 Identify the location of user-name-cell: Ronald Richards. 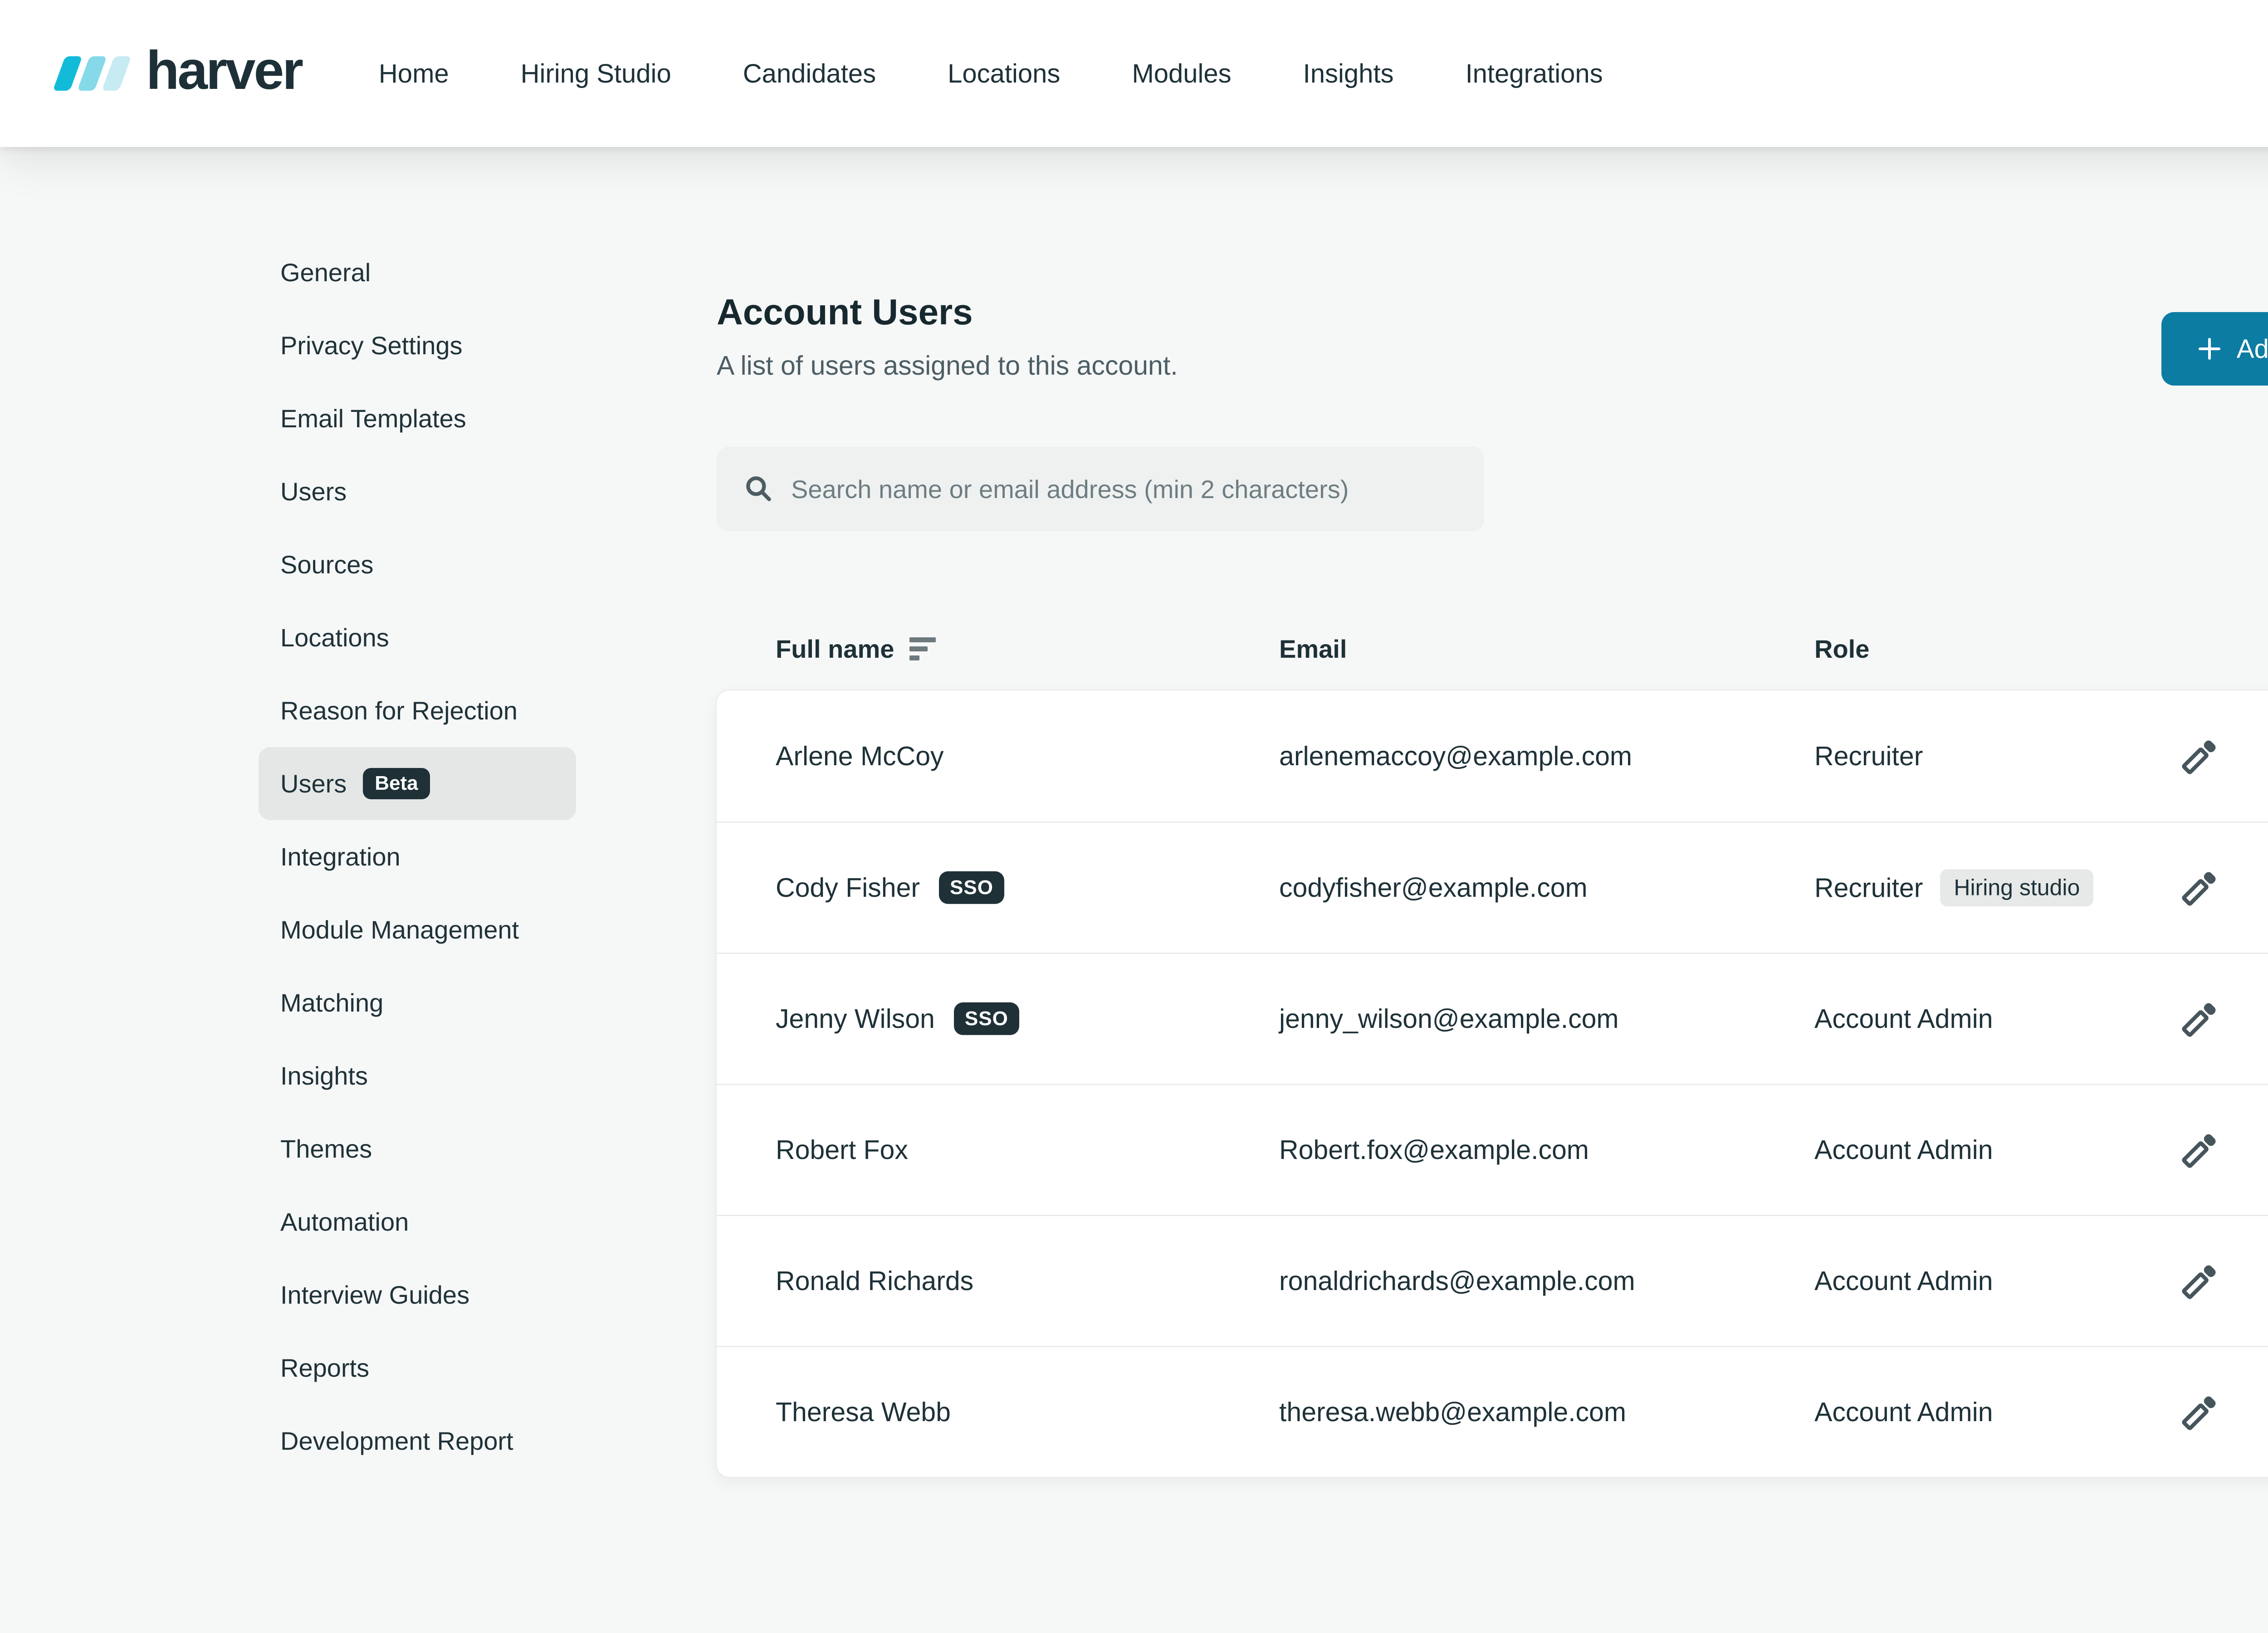
(875, 1281).